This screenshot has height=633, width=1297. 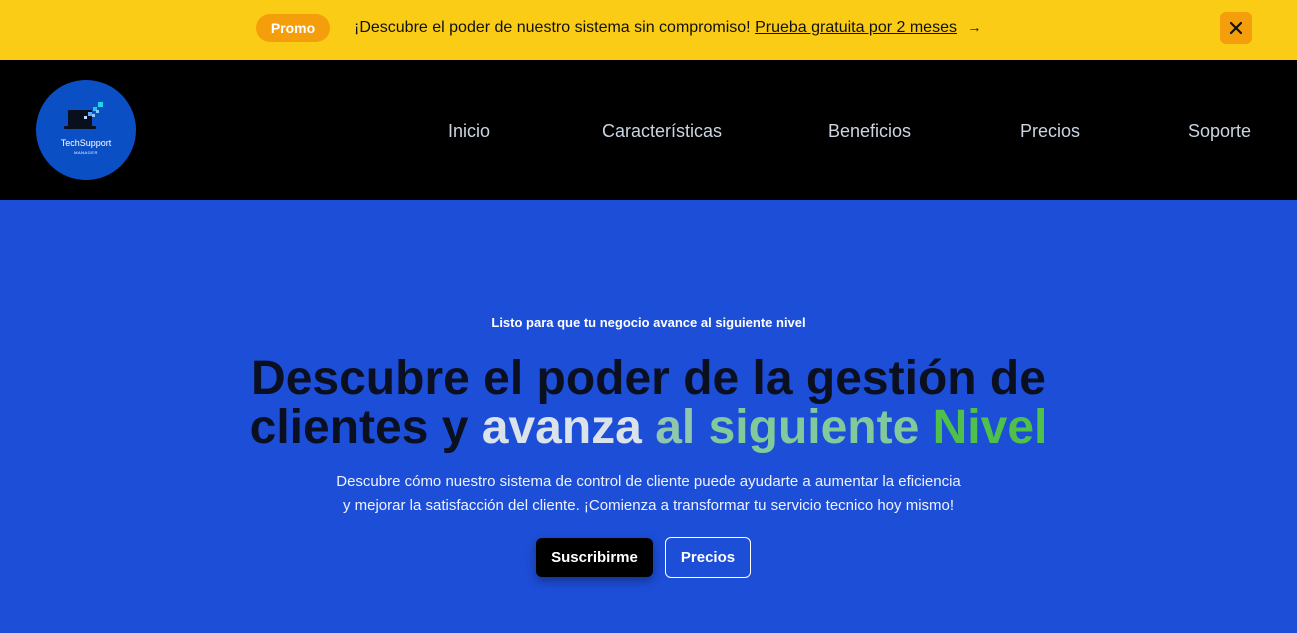 What do you see at coordinates (86, 143) in the screenshot?
I see `logo-name: TechSupport` at bounding box center [86, 143].